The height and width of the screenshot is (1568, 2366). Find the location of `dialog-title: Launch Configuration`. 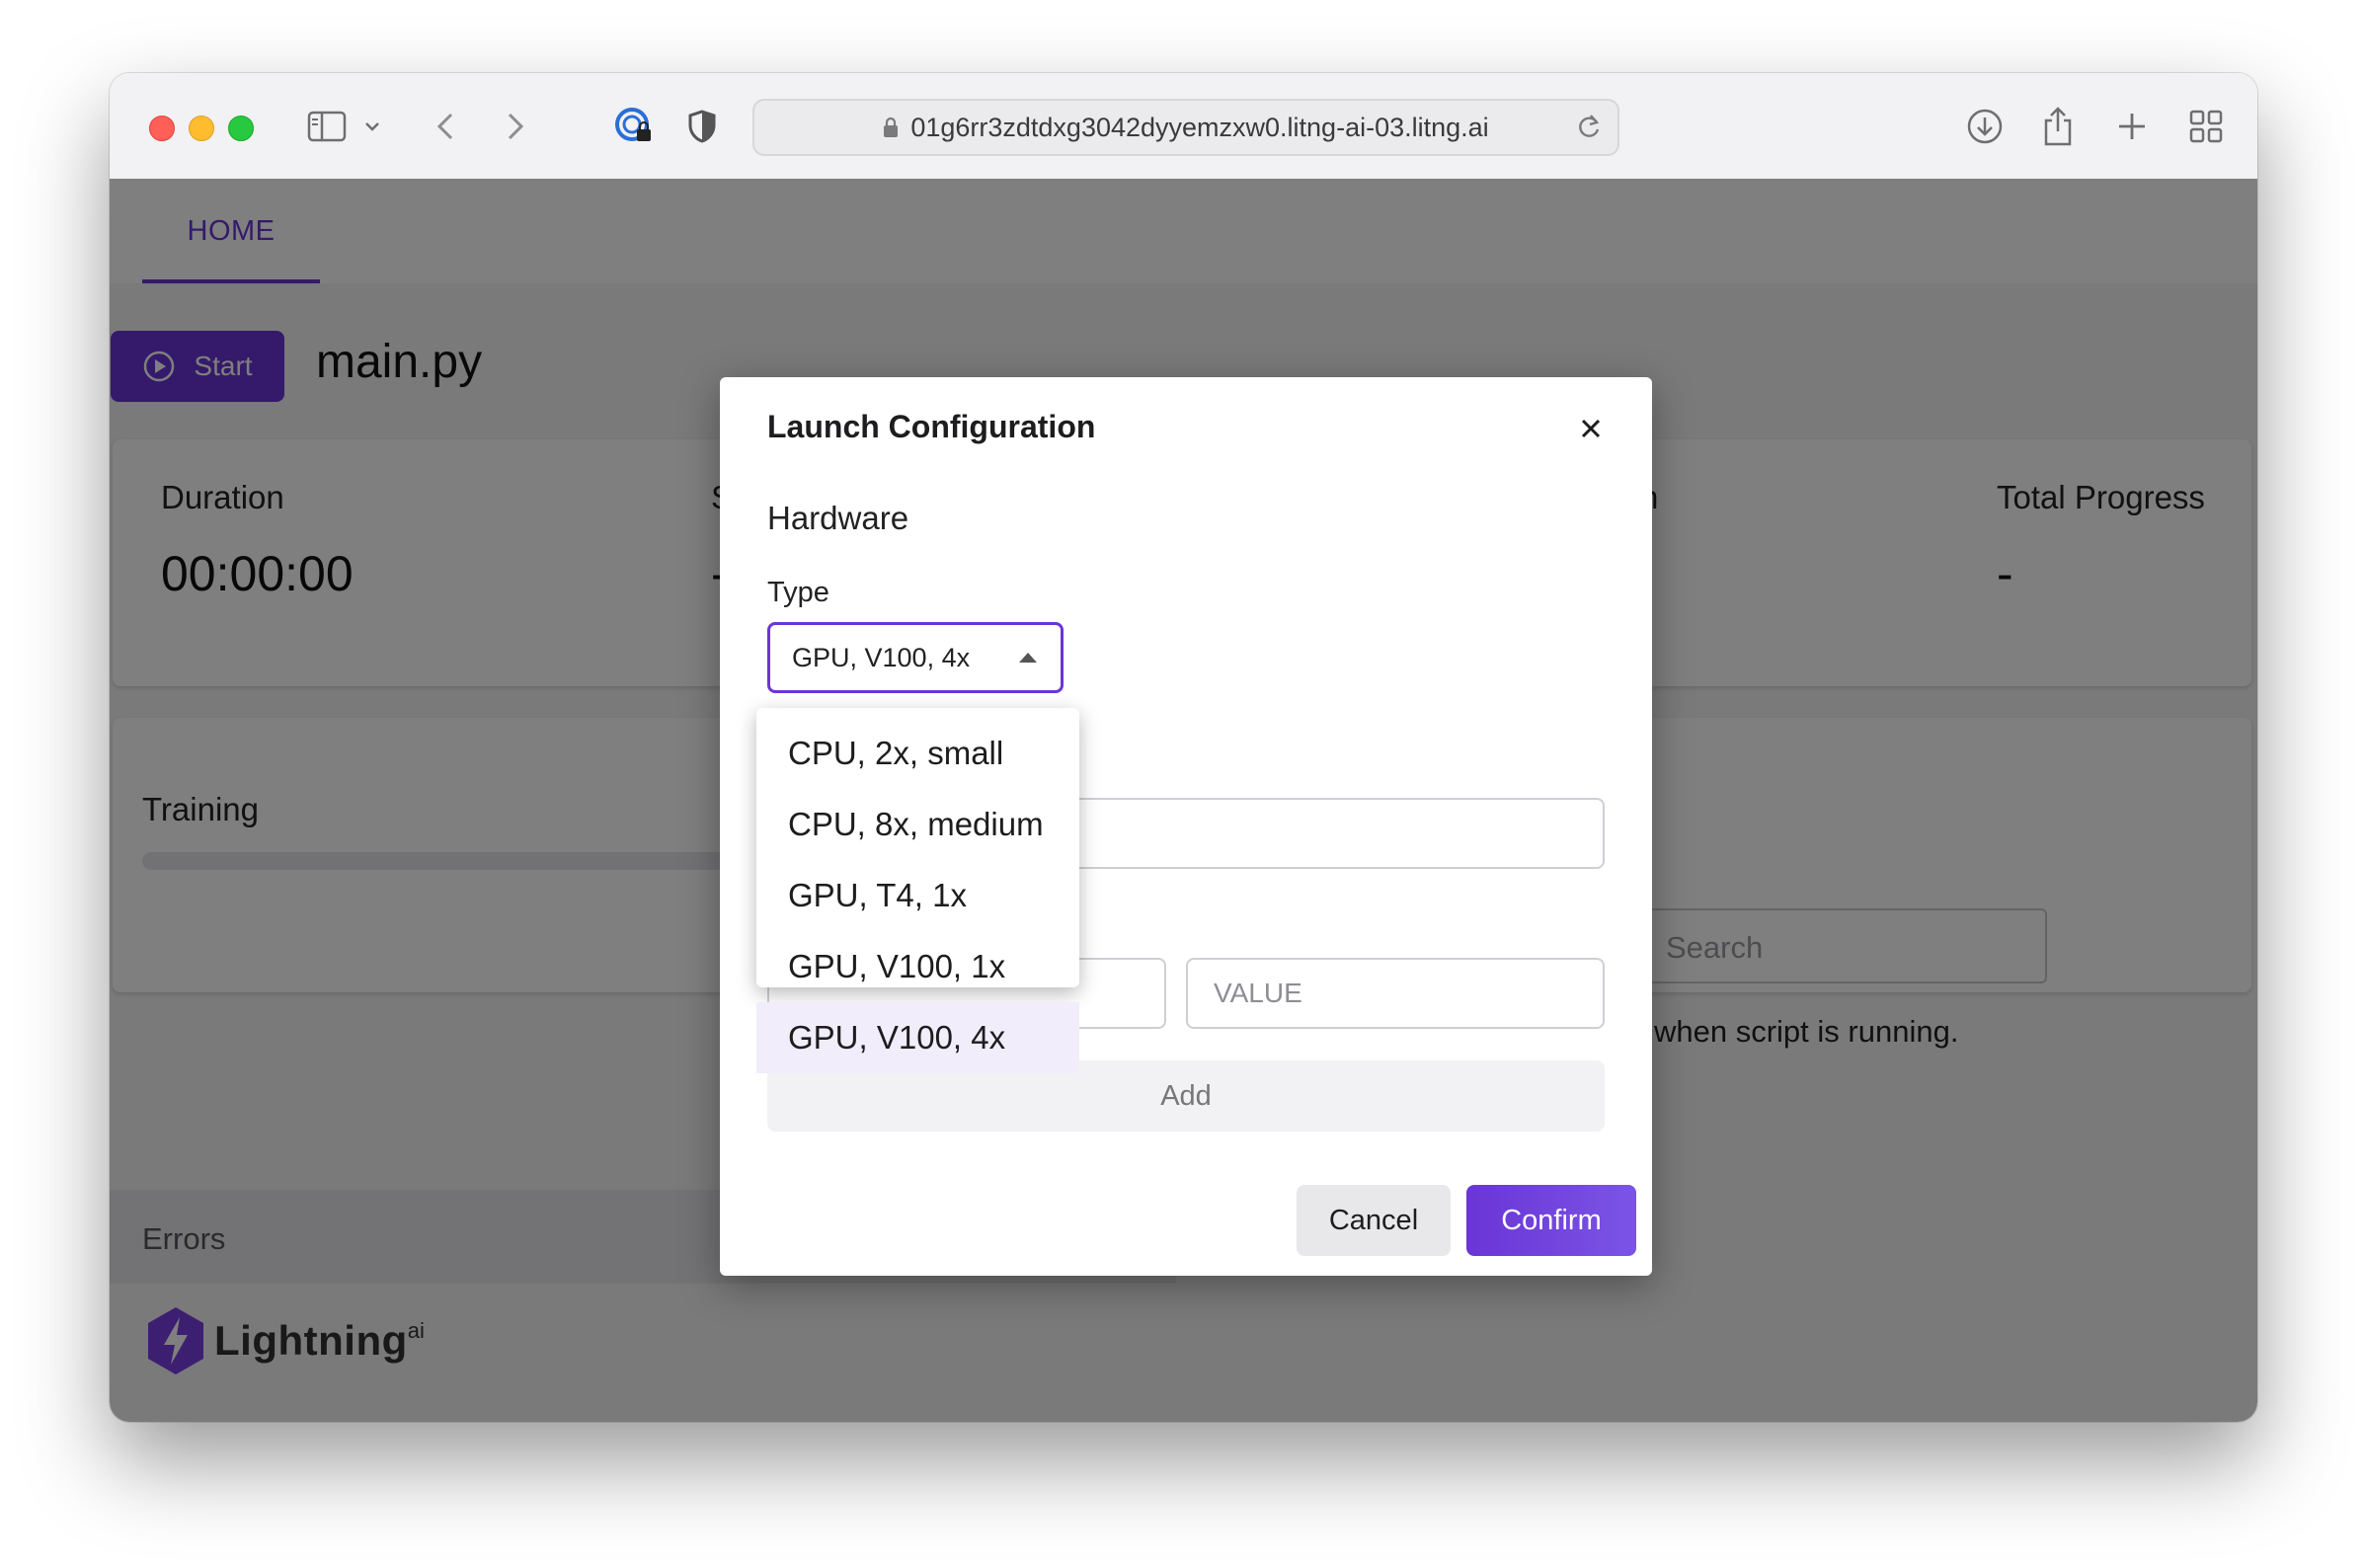

dialog-title: Launch Configuration is located at coordinates (931, 426).